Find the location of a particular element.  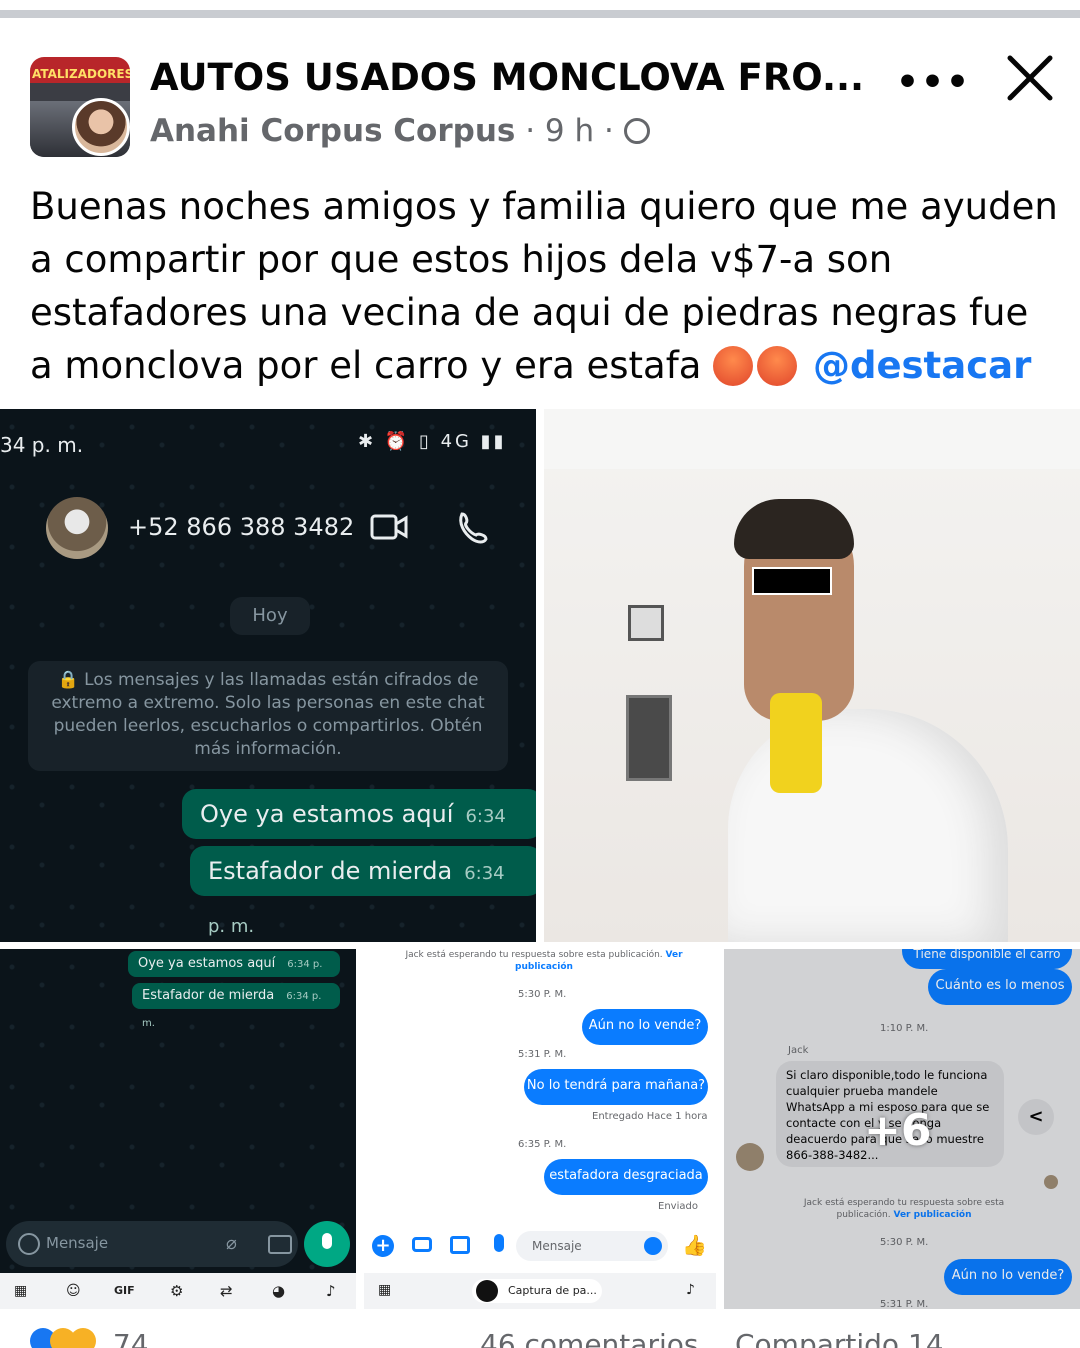

settings-icon: ⚙ is located at coordinates (176, 1291).